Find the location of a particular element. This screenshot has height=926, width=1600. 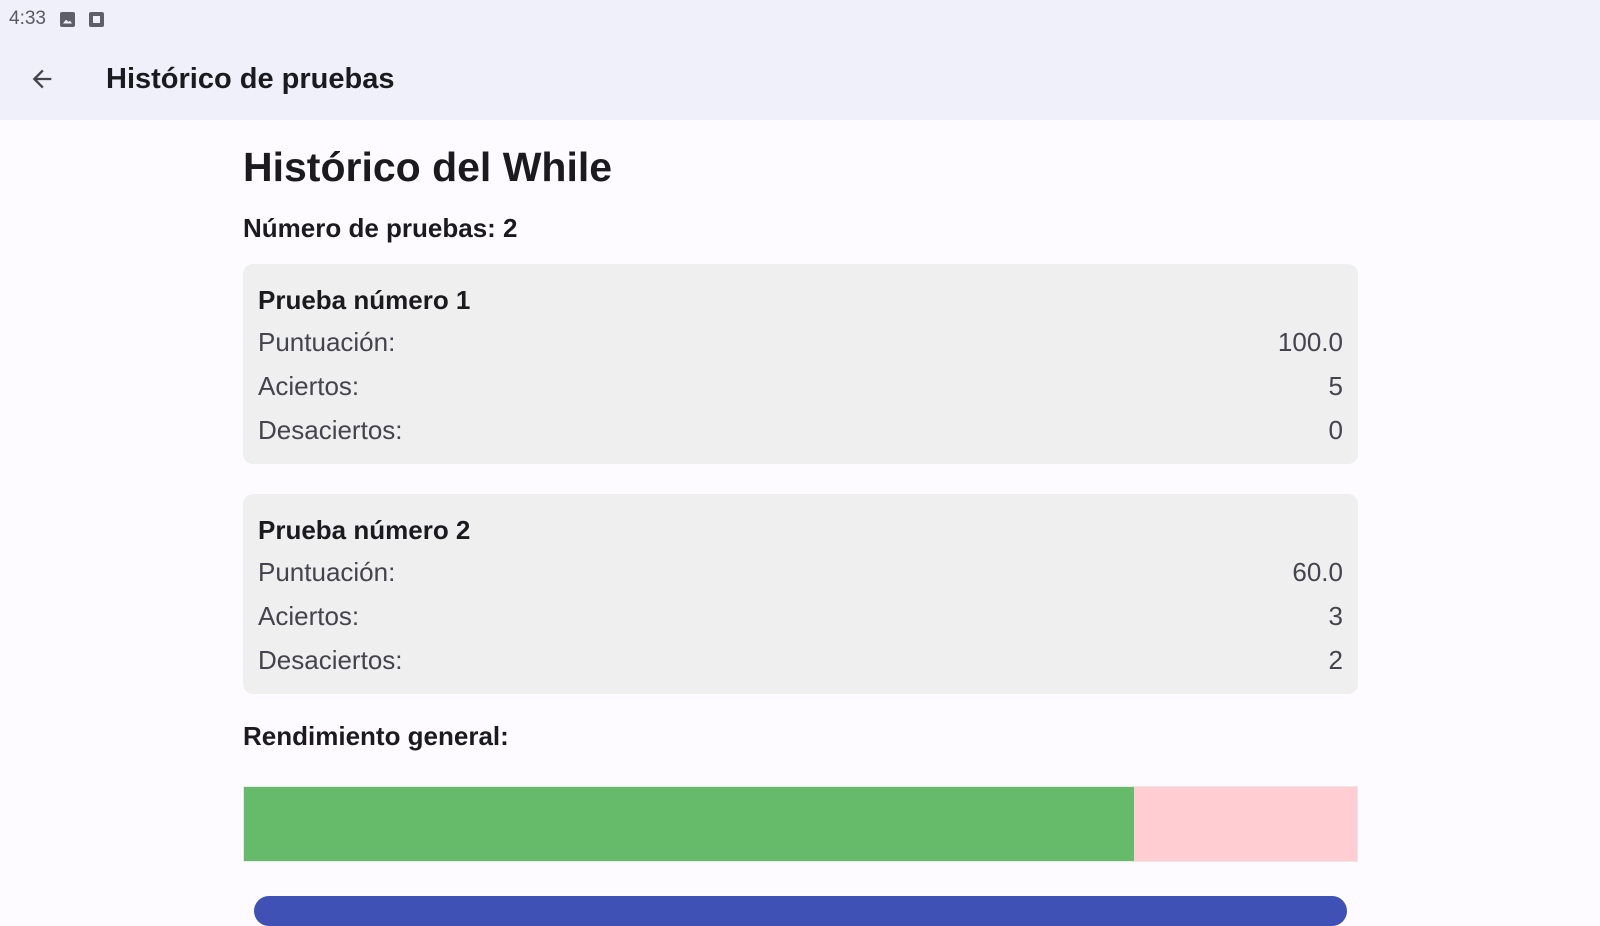

incorrect-row: Desaciertos: 2 is located at coordinates (800, 660).